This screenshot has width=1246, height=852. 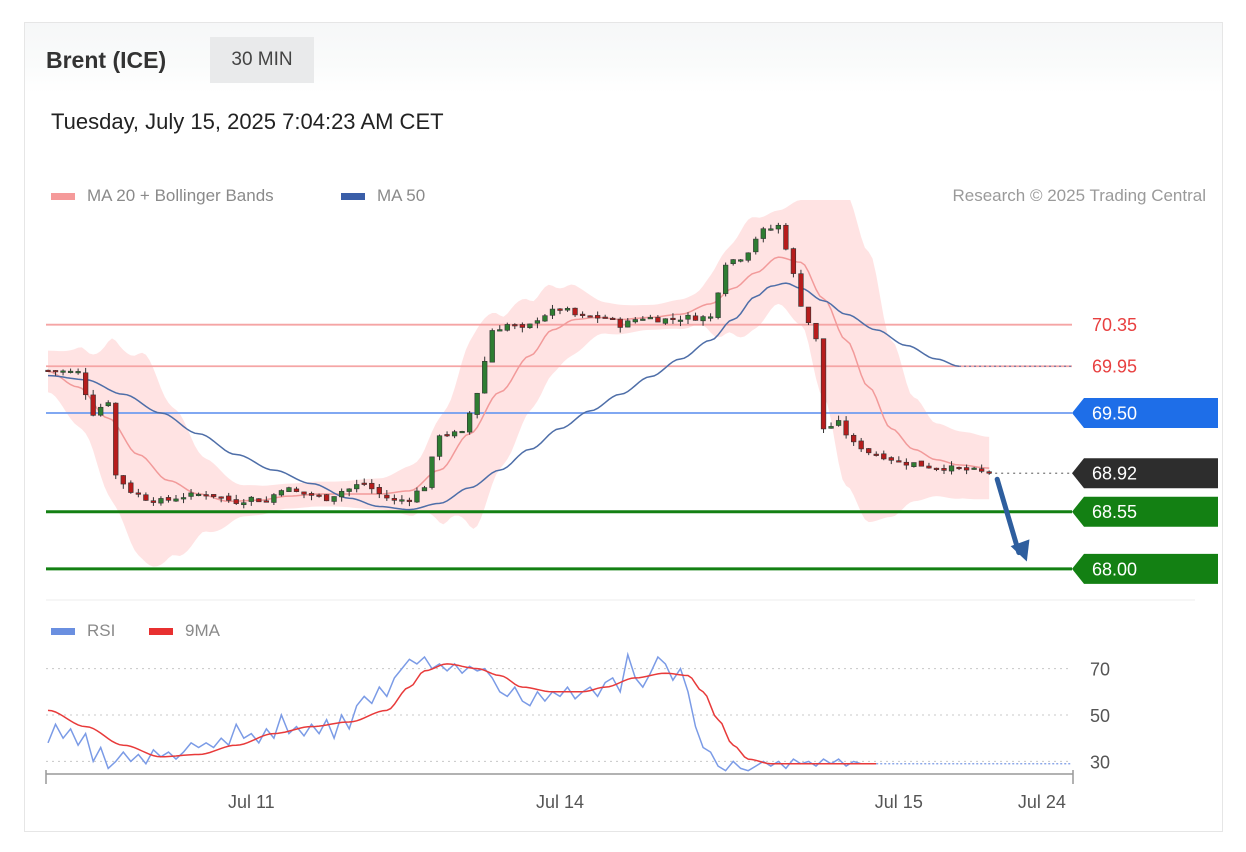 What do you see at coordinates (1100, 716) in the screenshot?
I see `rsi-tick-50: 50` at bounding box center [1100, 716].